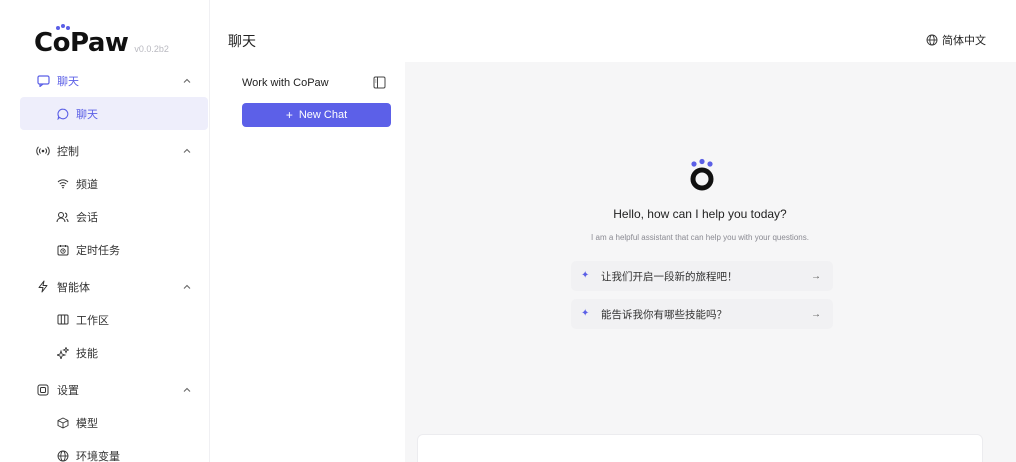  I want to click on sidebar-item-models: 模型, so click(114, 422).